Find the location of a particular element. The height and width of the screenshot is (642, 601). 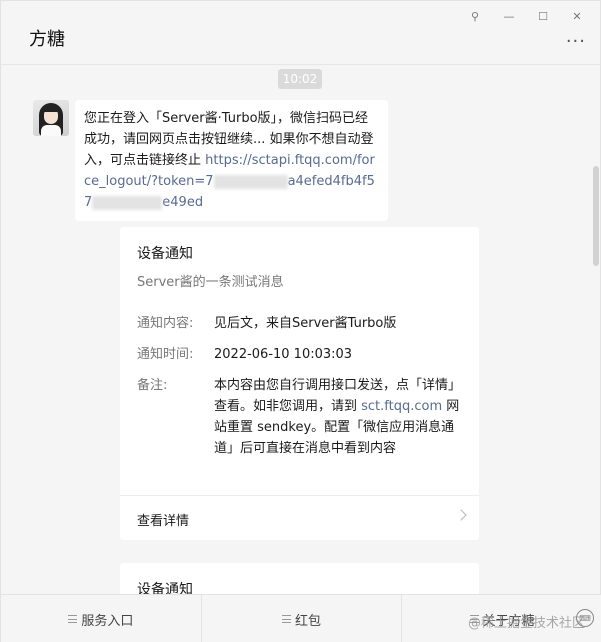

avatar is located at coordinates (51, 118).